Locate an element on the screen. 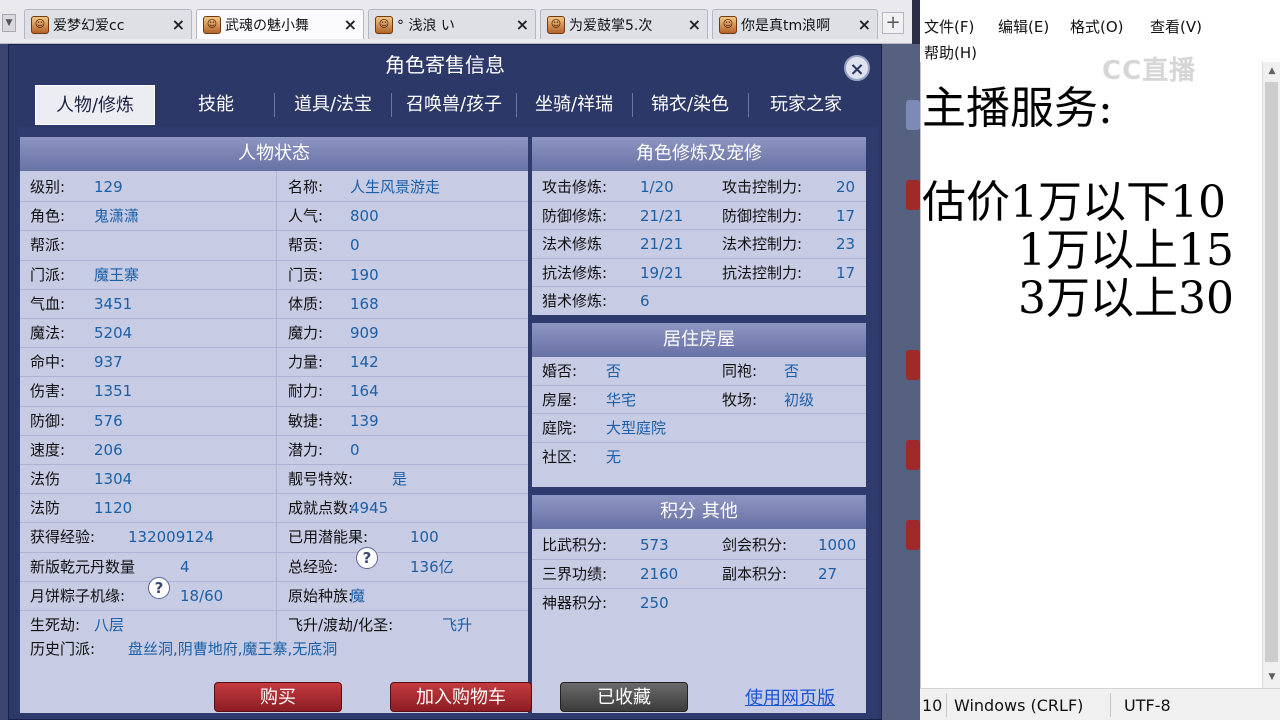  tab-player-home: 玩家之家 is located at coordinates (806, 105).